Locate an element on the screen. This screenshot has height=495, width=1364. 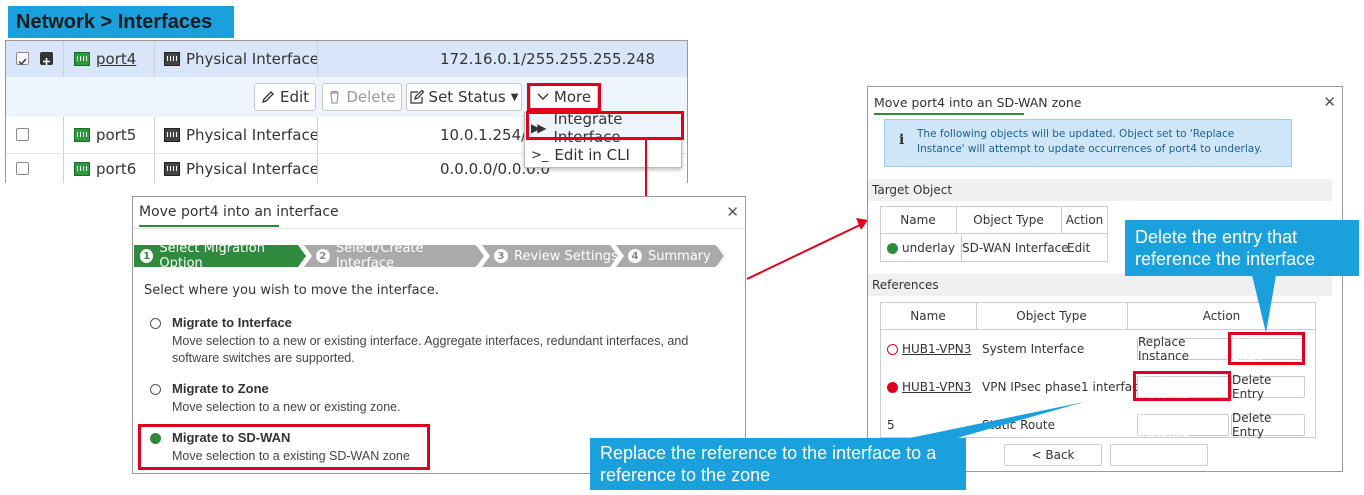
step-2: 2 Select/Create Interface is located at coordinates (394, 256).